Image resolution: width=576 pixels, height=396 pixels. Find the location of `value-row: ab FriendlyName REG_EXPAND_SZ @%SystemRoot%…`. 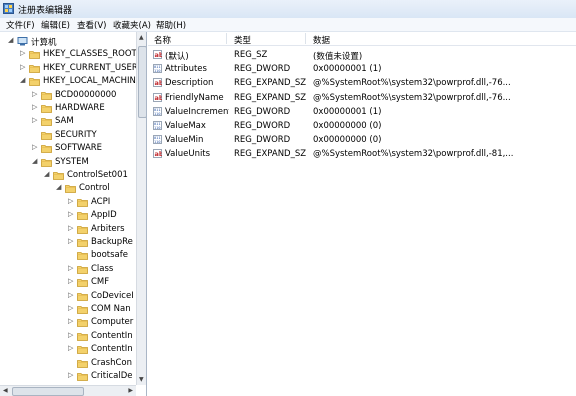

value-row: ab FriendlyName REG_EXPAND_SZ @%SystemRoot%… is located at coordinates (362, 98).